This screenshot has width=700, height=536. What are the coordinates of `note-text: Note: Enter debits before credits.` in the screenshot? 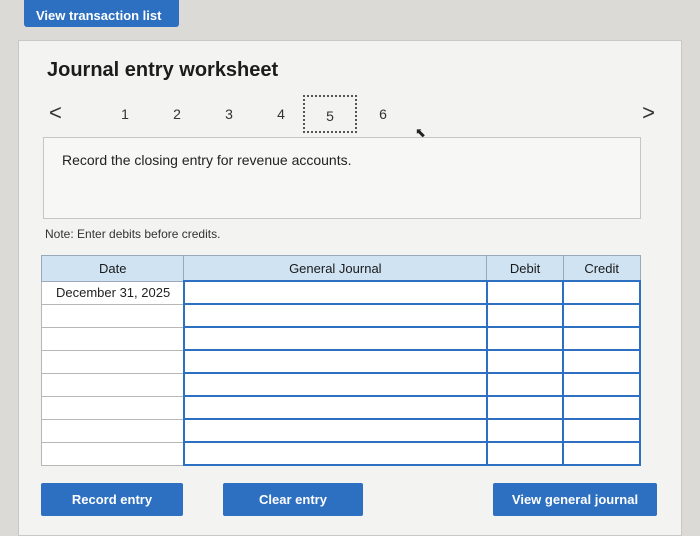 It's located at (133, 234).